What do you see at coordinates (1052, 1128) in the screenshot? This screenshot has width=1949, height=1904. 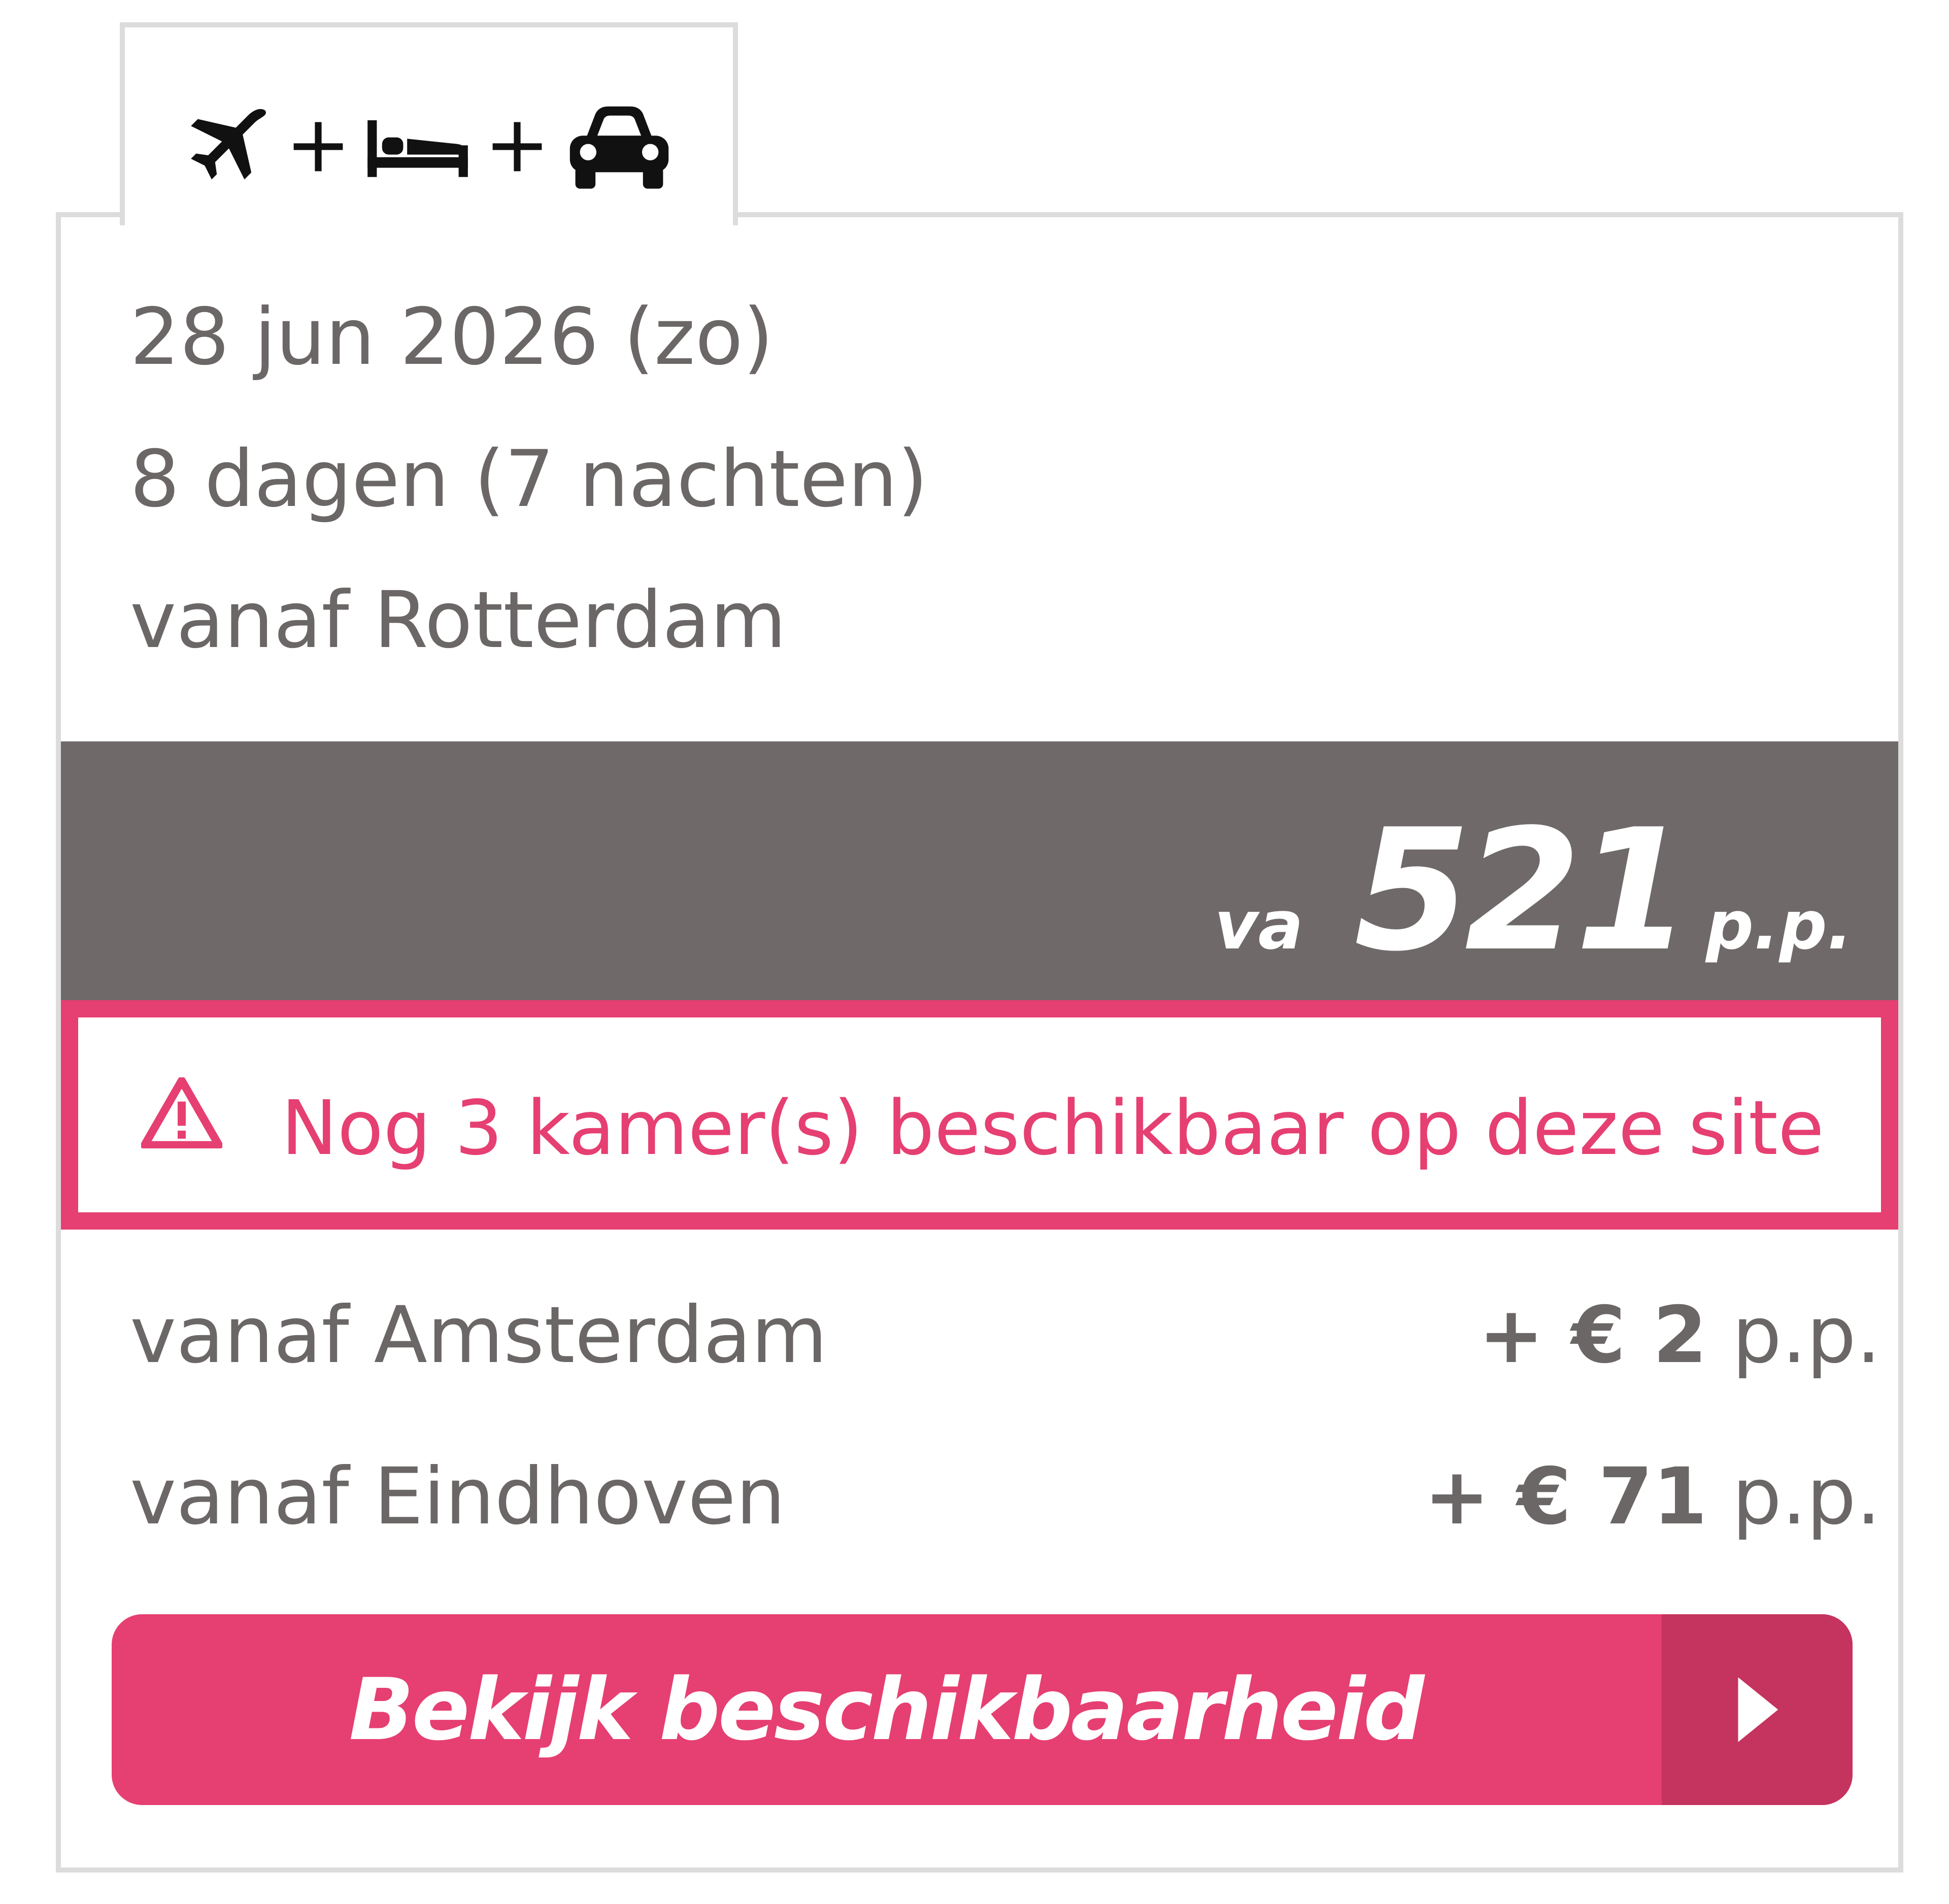 I see `availability-alert-text: Nog 3 kamer(s) beschikbaar op deze site` at bounding box center [1052, 1128].